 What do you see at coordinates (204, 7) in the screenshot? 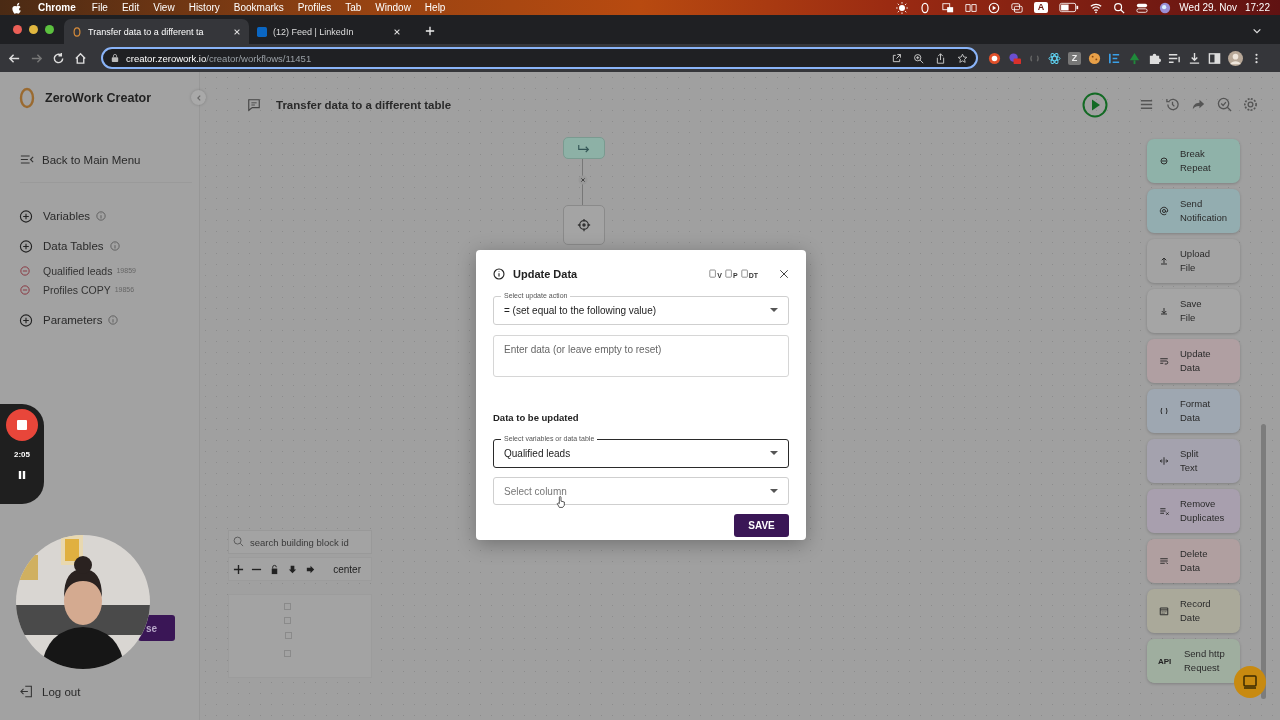
I see `menu-item: History` at bounding box center [204, 7].